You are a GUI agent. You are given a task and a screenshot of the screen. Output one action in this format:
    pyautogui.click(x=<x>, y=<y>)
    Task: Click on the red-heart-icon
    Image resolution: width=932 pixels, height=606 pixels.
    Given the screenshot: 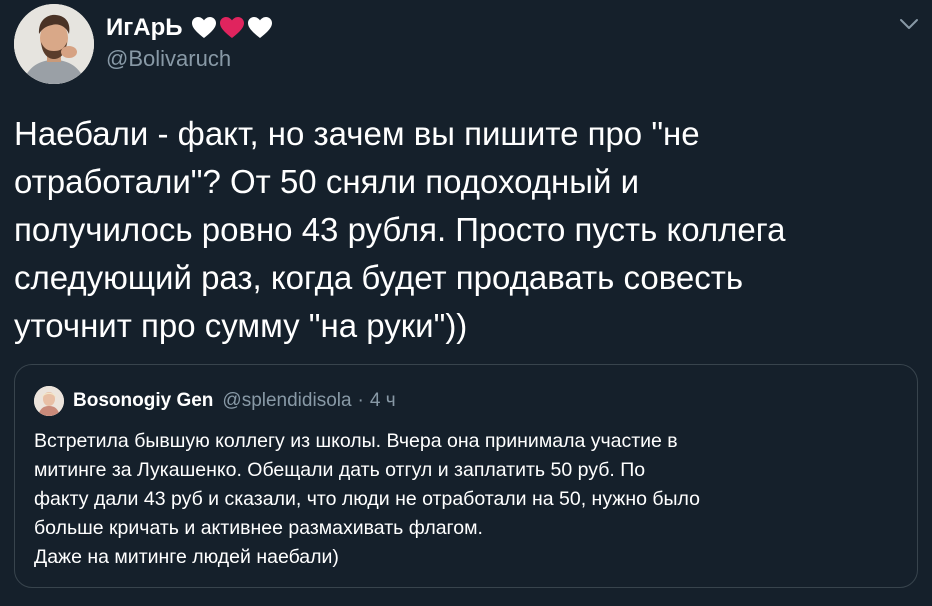 What is the action you would take?
    pyautogui.click(x=232, y=28)
    